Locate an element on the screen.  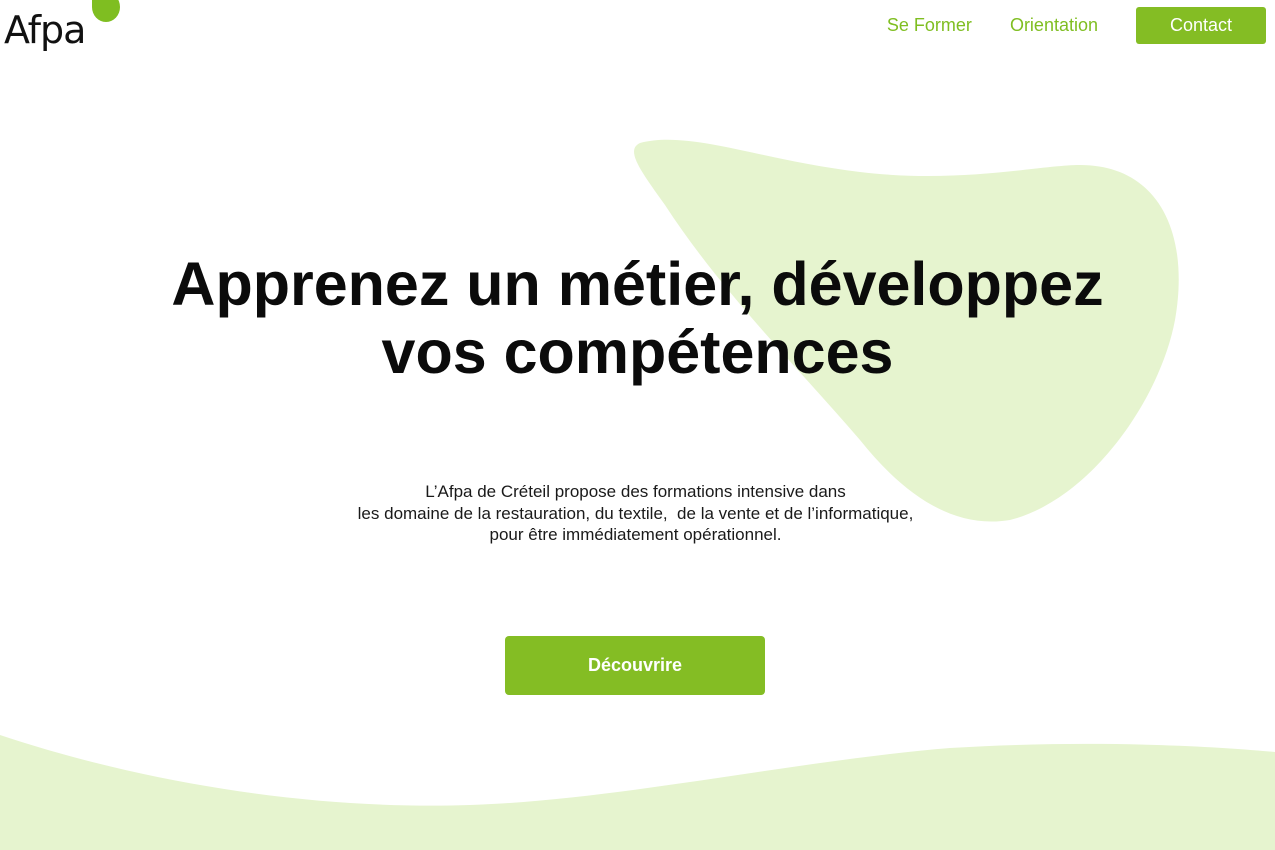
nav-link-se-former: Se Former is located at coordinates (929, 25).